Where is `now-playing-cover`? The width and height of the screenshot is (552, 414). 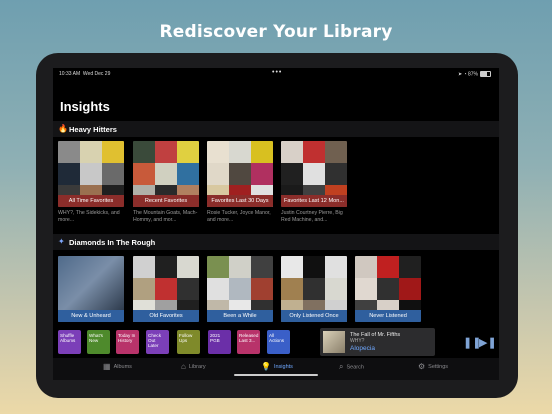 now-playing-cover is located at coordinates (334, 342).